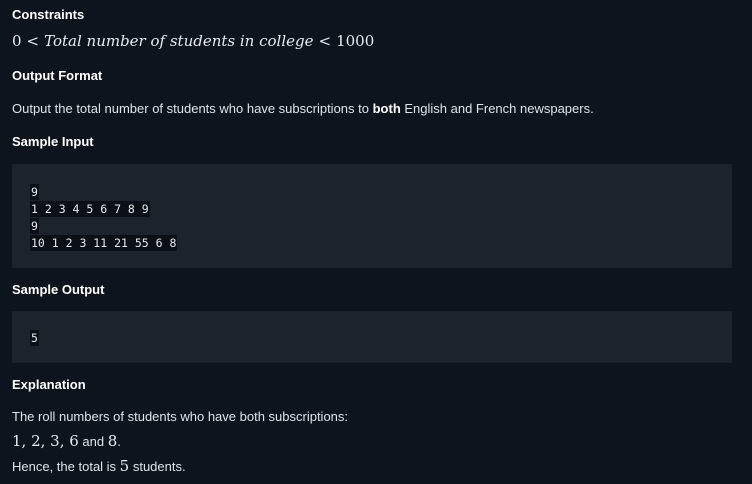 The image size is (752, 484). I want to click on sample-input-heading: Sample Input, so click(53, 141).